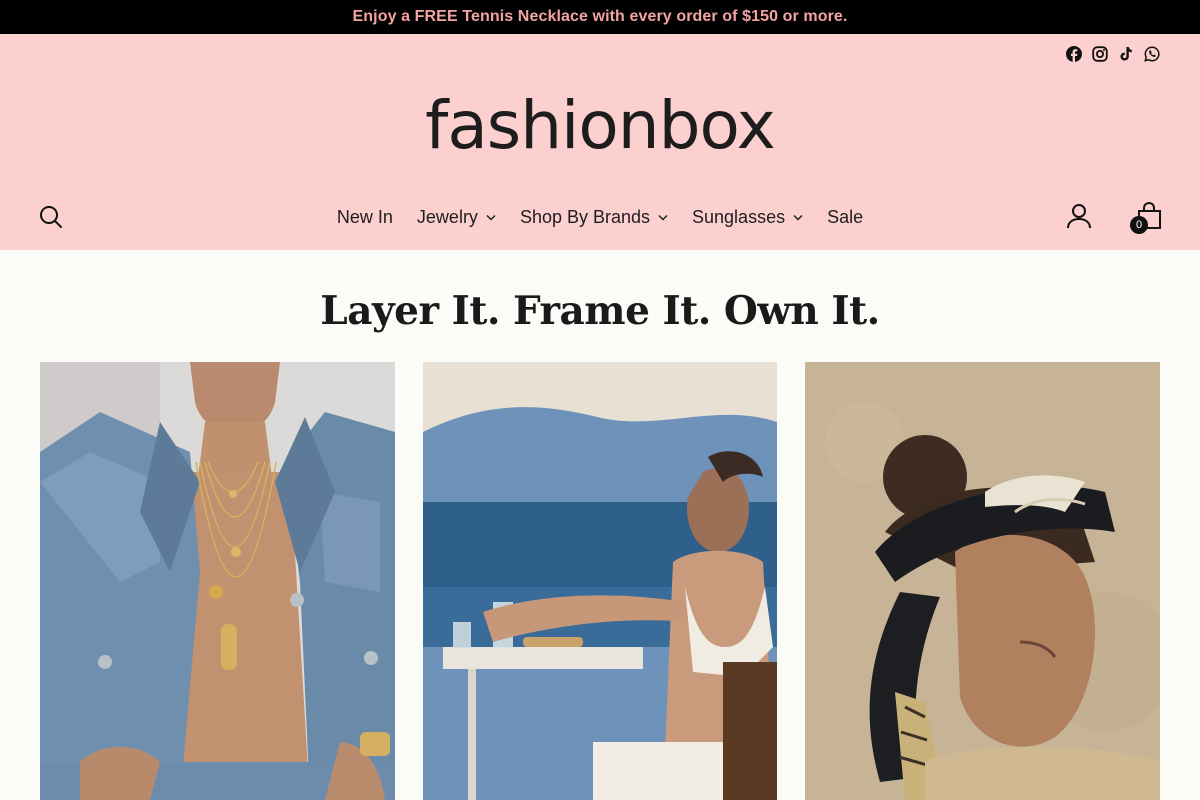 This screenshot has height=800, width=1200. I want to click on nav-item-new-in: New In, so click(365, 217).